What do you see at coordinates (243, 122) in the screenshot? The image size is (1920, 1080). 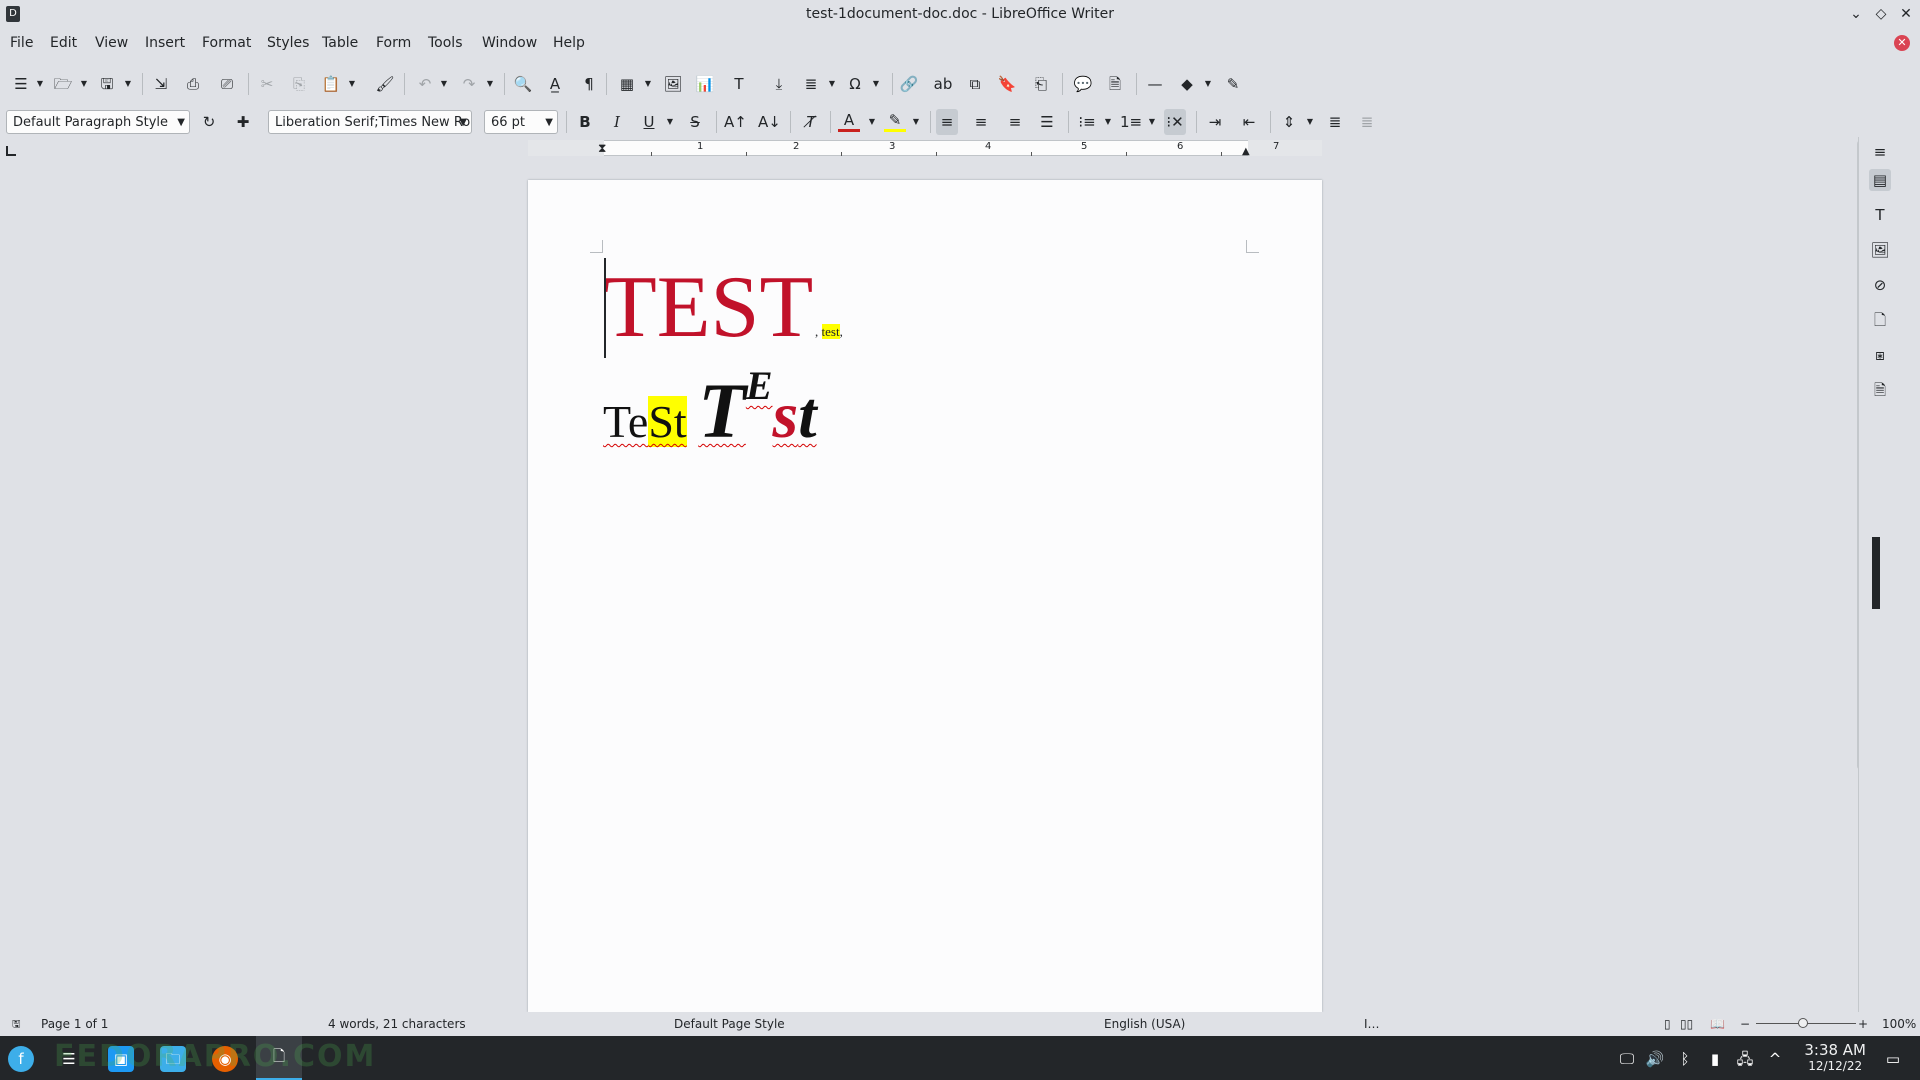 I see `new-style-icon: ✚` at bounding box center [243, 122].